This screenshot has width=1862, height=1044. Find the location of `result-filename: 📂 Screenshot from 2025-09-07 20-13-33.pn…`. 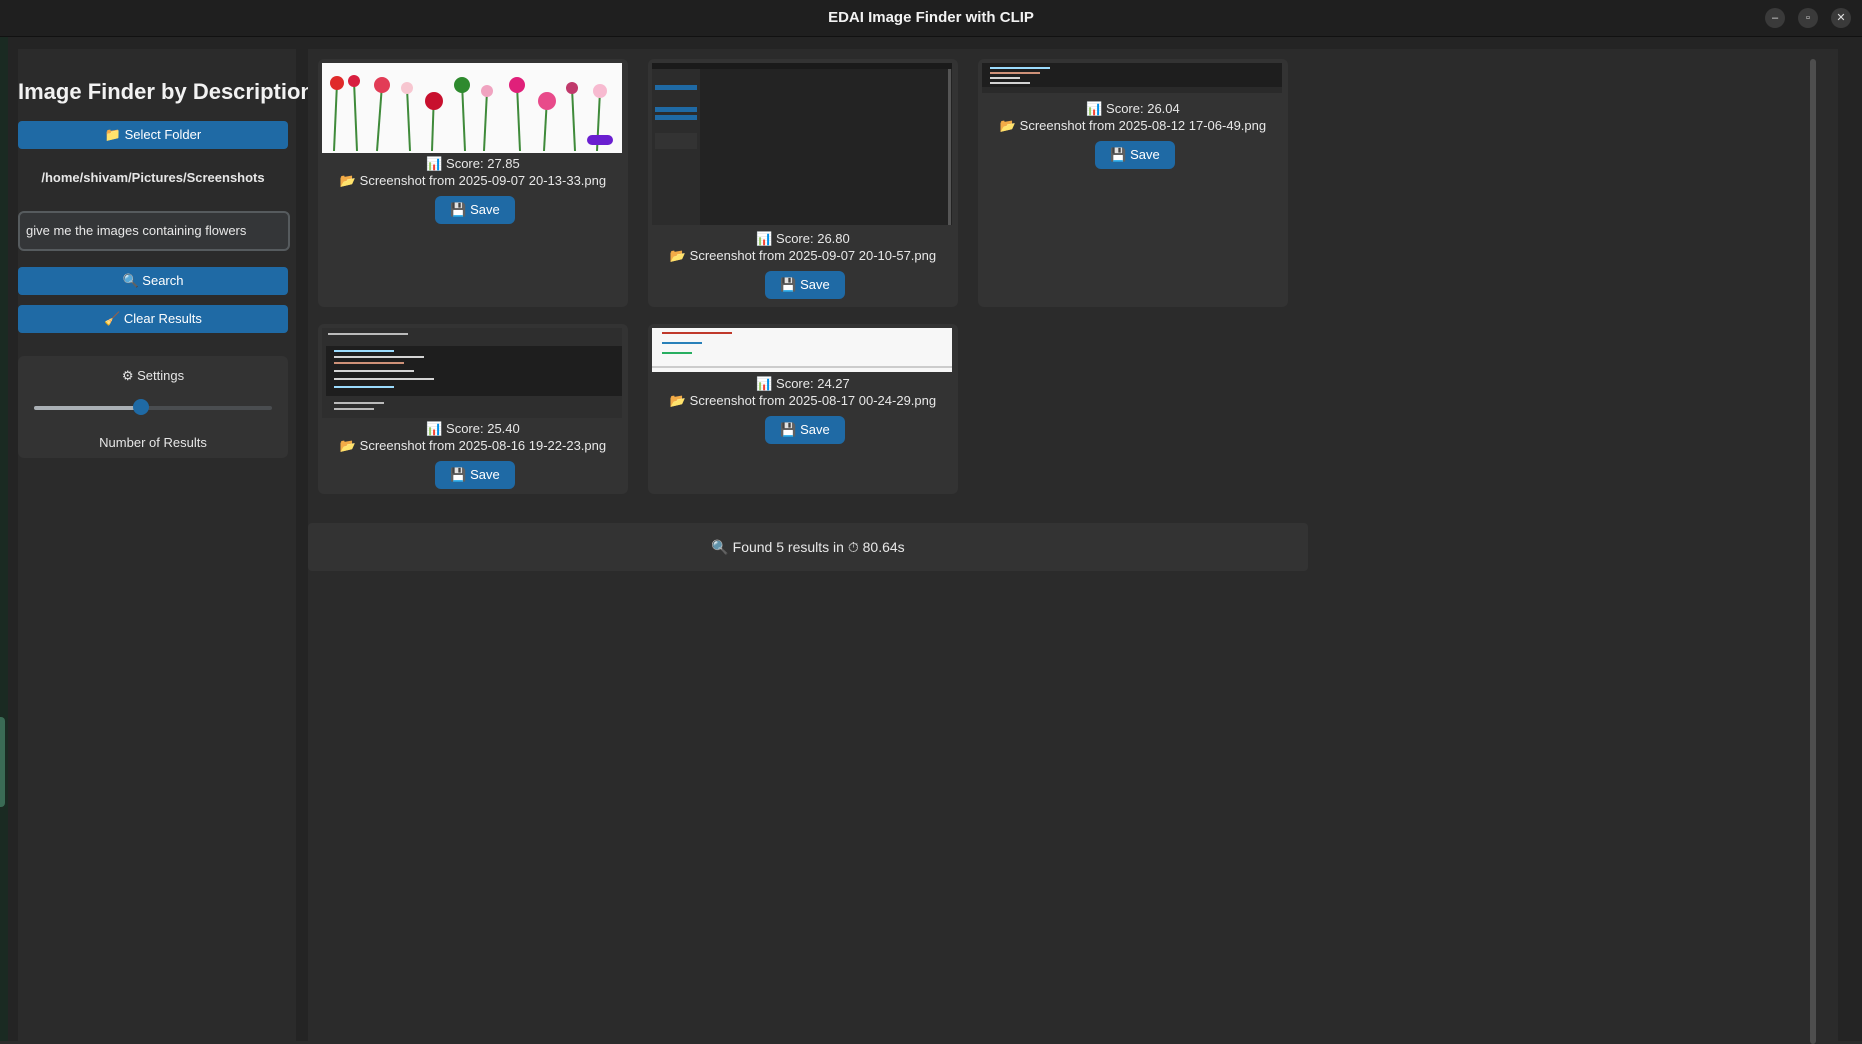

result-filename: 📂 Screenshot from 2025-09-07 20-13-33.pn… is located at coordinates (473, 180).